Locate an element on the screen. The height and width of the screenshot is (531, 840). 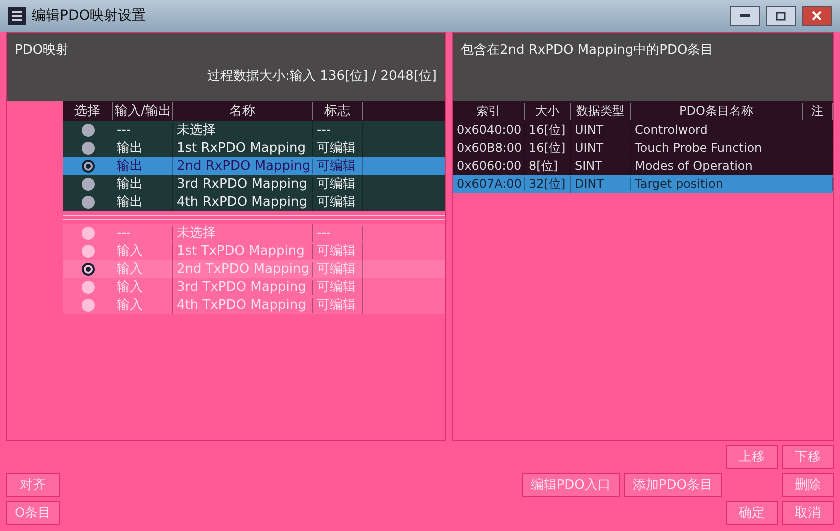
panel-title: PDO映射 is located at coordinates (42, 50).